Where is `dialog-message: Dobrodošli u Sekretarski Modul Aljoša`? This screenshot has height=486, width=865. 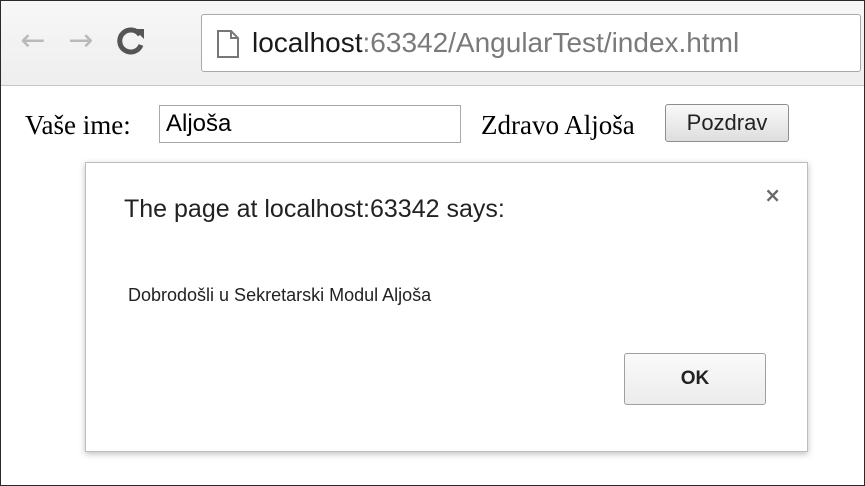
dialog-message: Dobrodošli u Sekretarski Modul Aljoša is located at coordinates (280, 295).